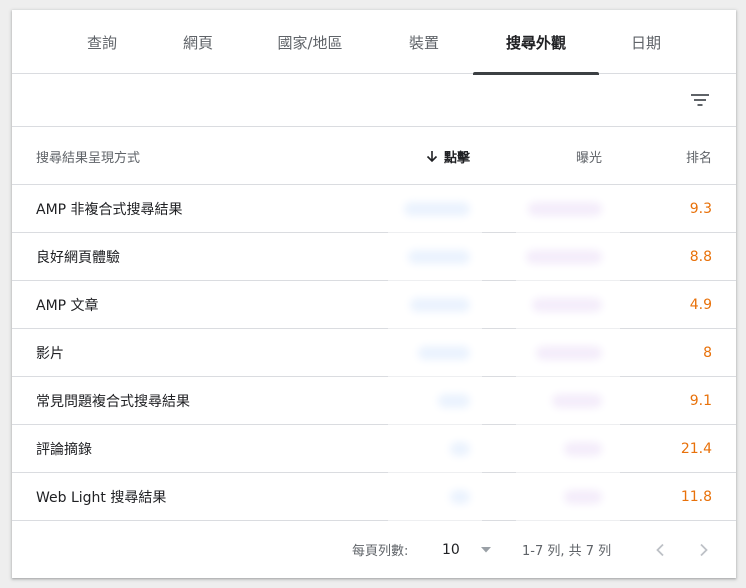 Image resolution: width=746 pixels, height=588 pixels. Describe the element at coordinates (536, 42) in the screenshot. I see `tab-search-appearance: 搜尋外觀` at that location.